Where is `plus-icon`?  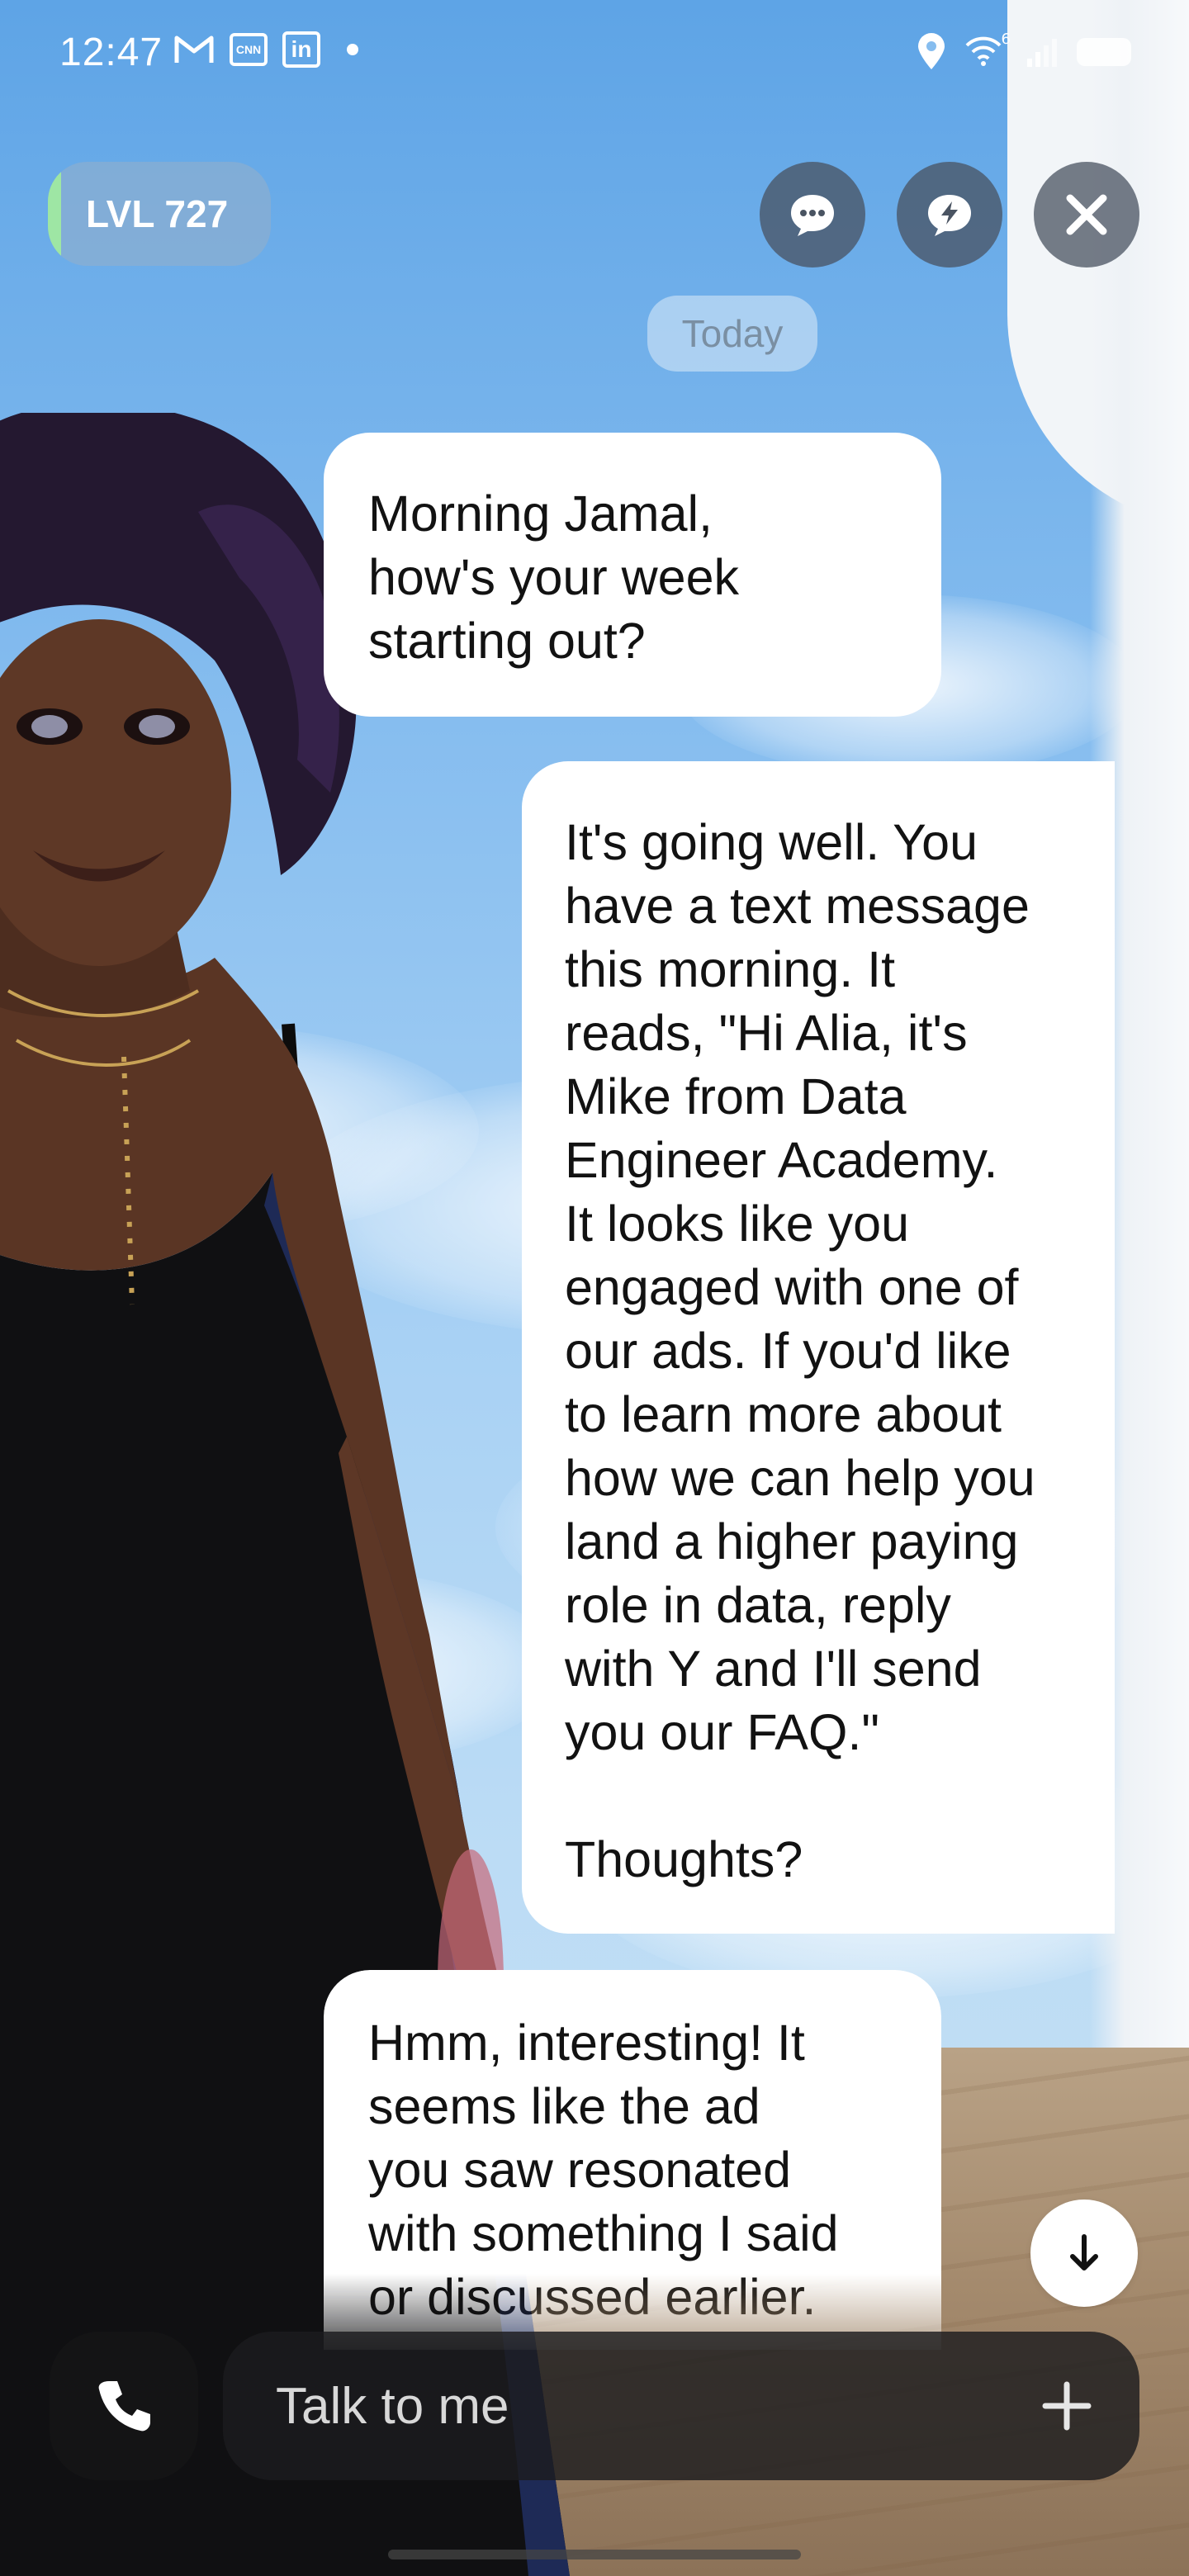
plus-icon is located at coordinates (1067, 2406).